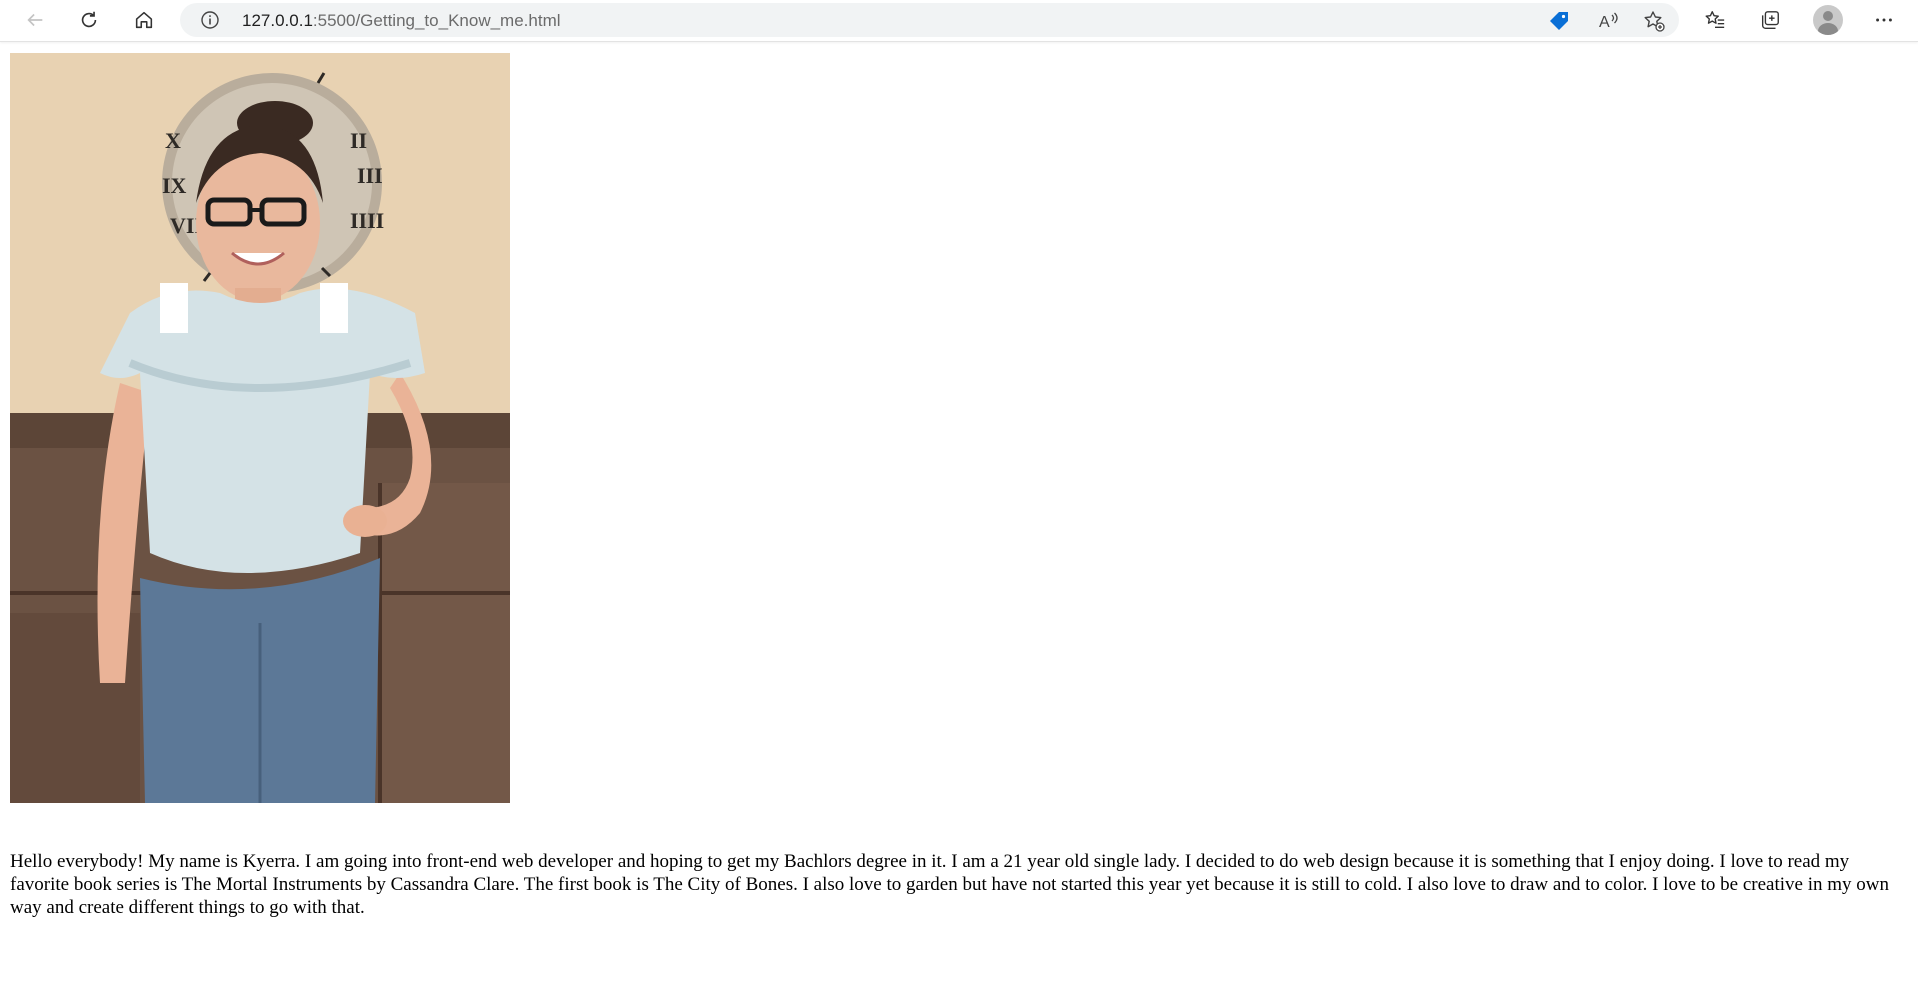 Image resolution: width=1918 pixels, height=981 pixels. Describe the element at coordinates (174, 185) in the screenshot. I see `svg-text: IX` at that location.